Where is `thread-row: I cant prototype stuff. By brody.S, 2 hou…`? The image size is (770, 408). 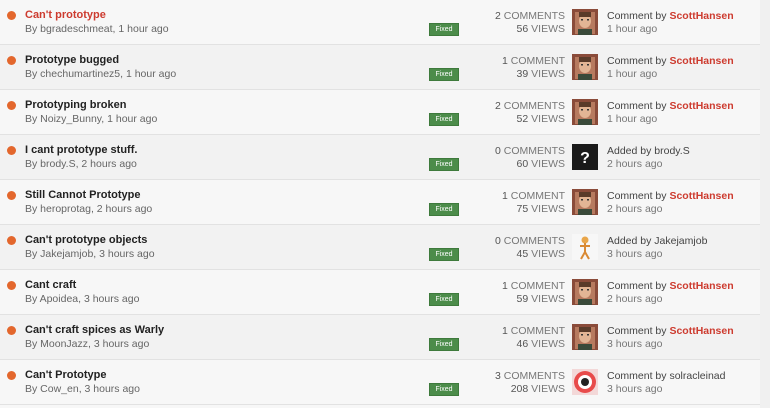 thread-row: I cant prototype stuff. By brody.S, 2 hou… is located at coordinates (385, 157).